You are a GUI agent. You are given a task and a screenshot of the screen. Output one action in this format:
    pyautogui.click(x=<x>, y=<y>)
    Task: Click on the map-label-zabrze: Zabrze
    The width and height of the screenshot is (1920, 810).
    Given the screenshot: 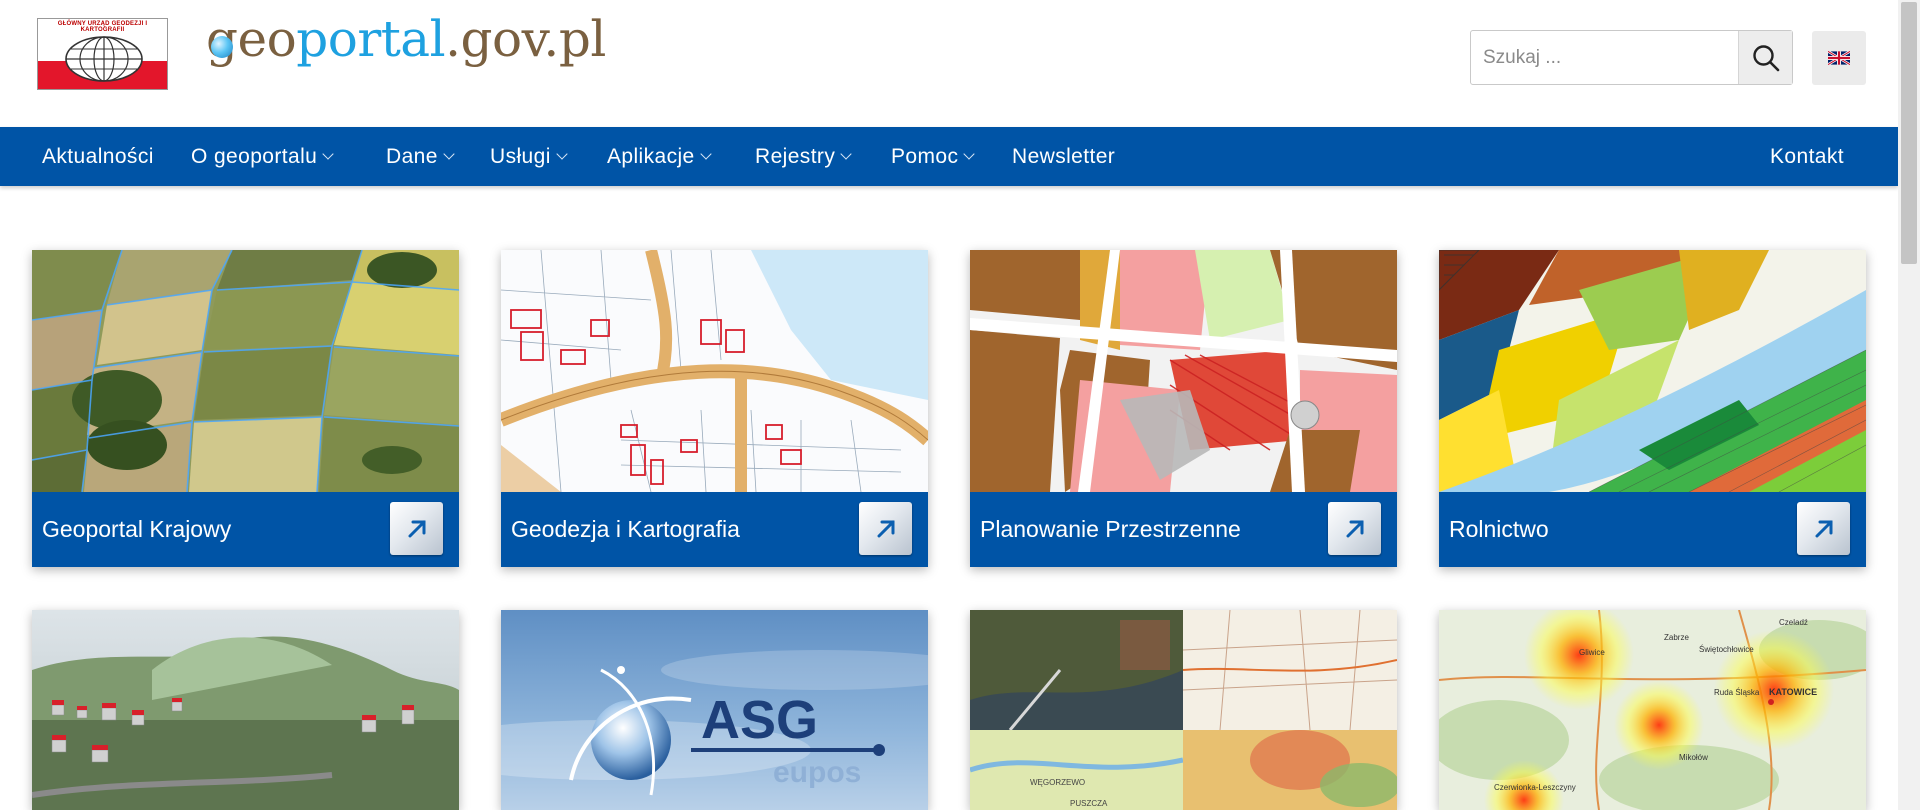 What is the action you would take?
    pyautogui.click(x=1676, y=637)
    